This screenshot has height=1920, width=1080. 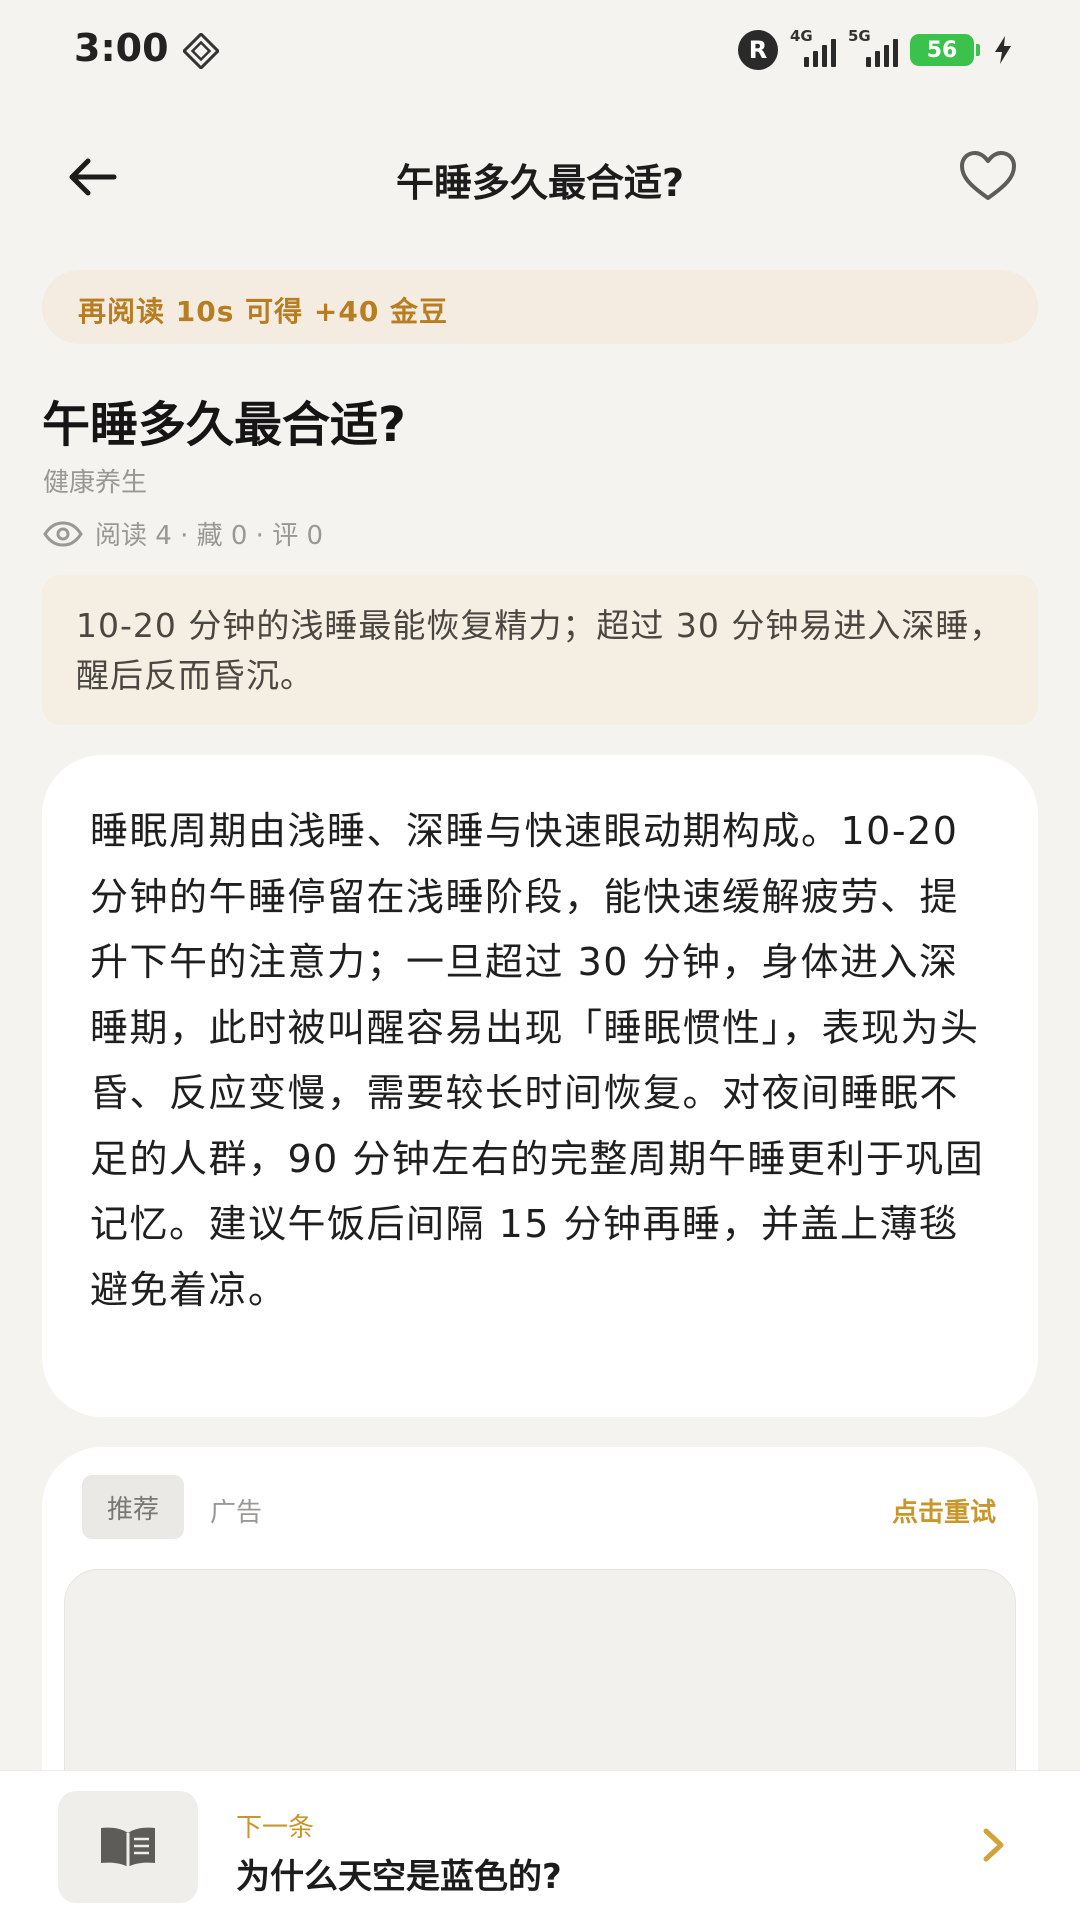 What do you see at coordinates (873, 47) in the screenshot?
I see `signal-5g-icon: 5G` at bounding box center [873, 47].